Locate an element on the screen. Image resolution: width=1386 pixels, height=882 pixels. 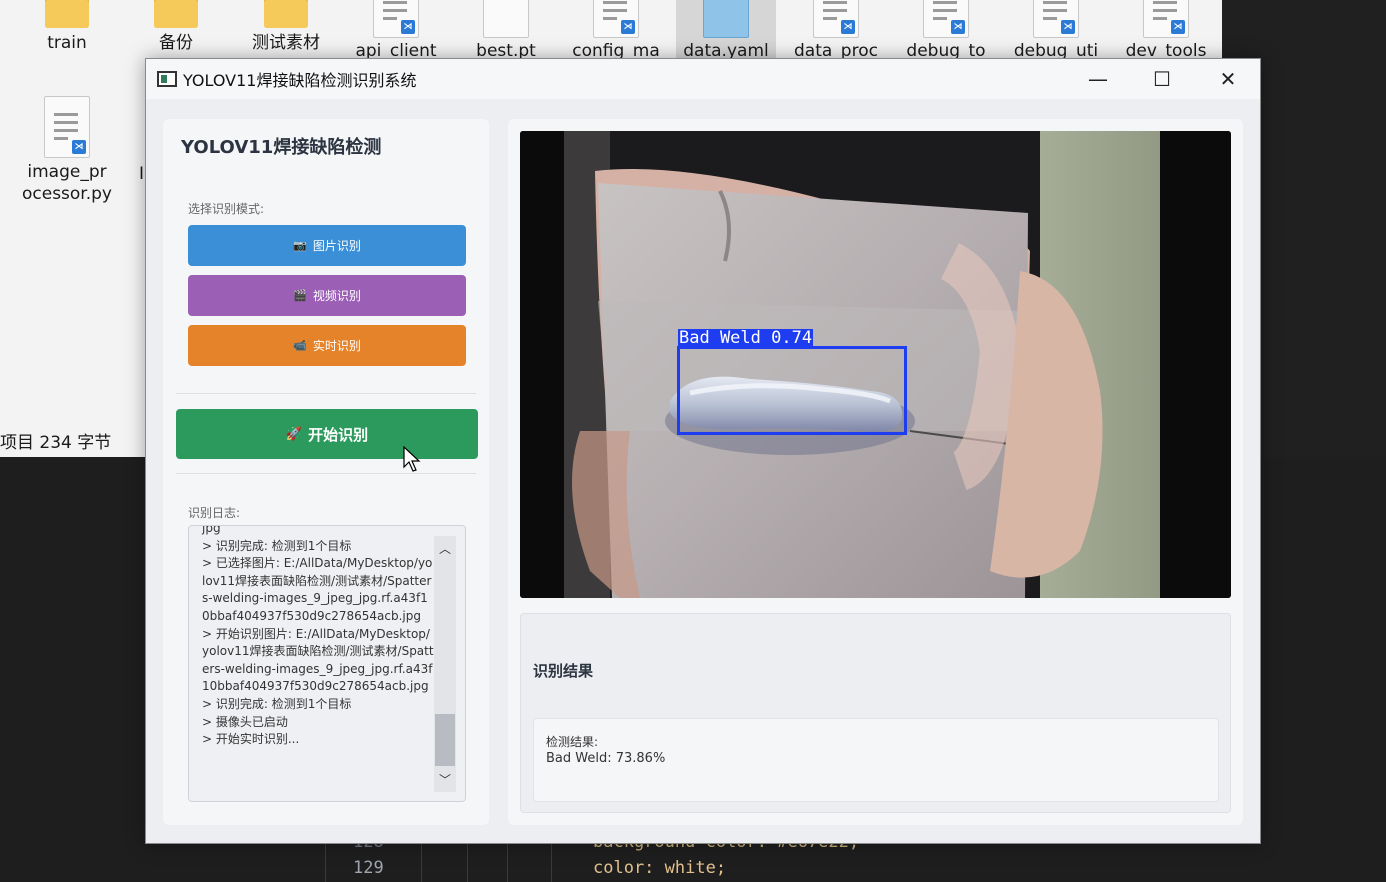
image-mode-button: 📷 图片识别 is located at coordinates (327, 245).